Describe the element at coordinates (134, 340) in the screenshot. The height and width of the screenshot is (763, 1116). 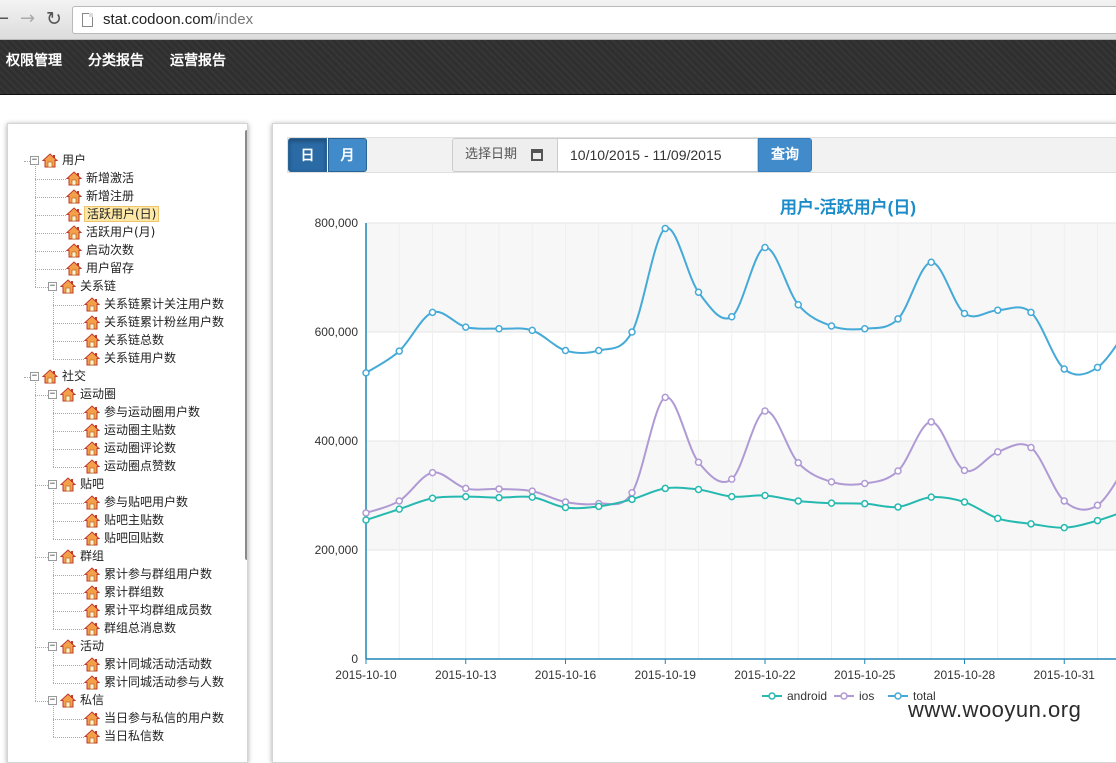
I see `tree-item-label: 关系链总数` at that location.